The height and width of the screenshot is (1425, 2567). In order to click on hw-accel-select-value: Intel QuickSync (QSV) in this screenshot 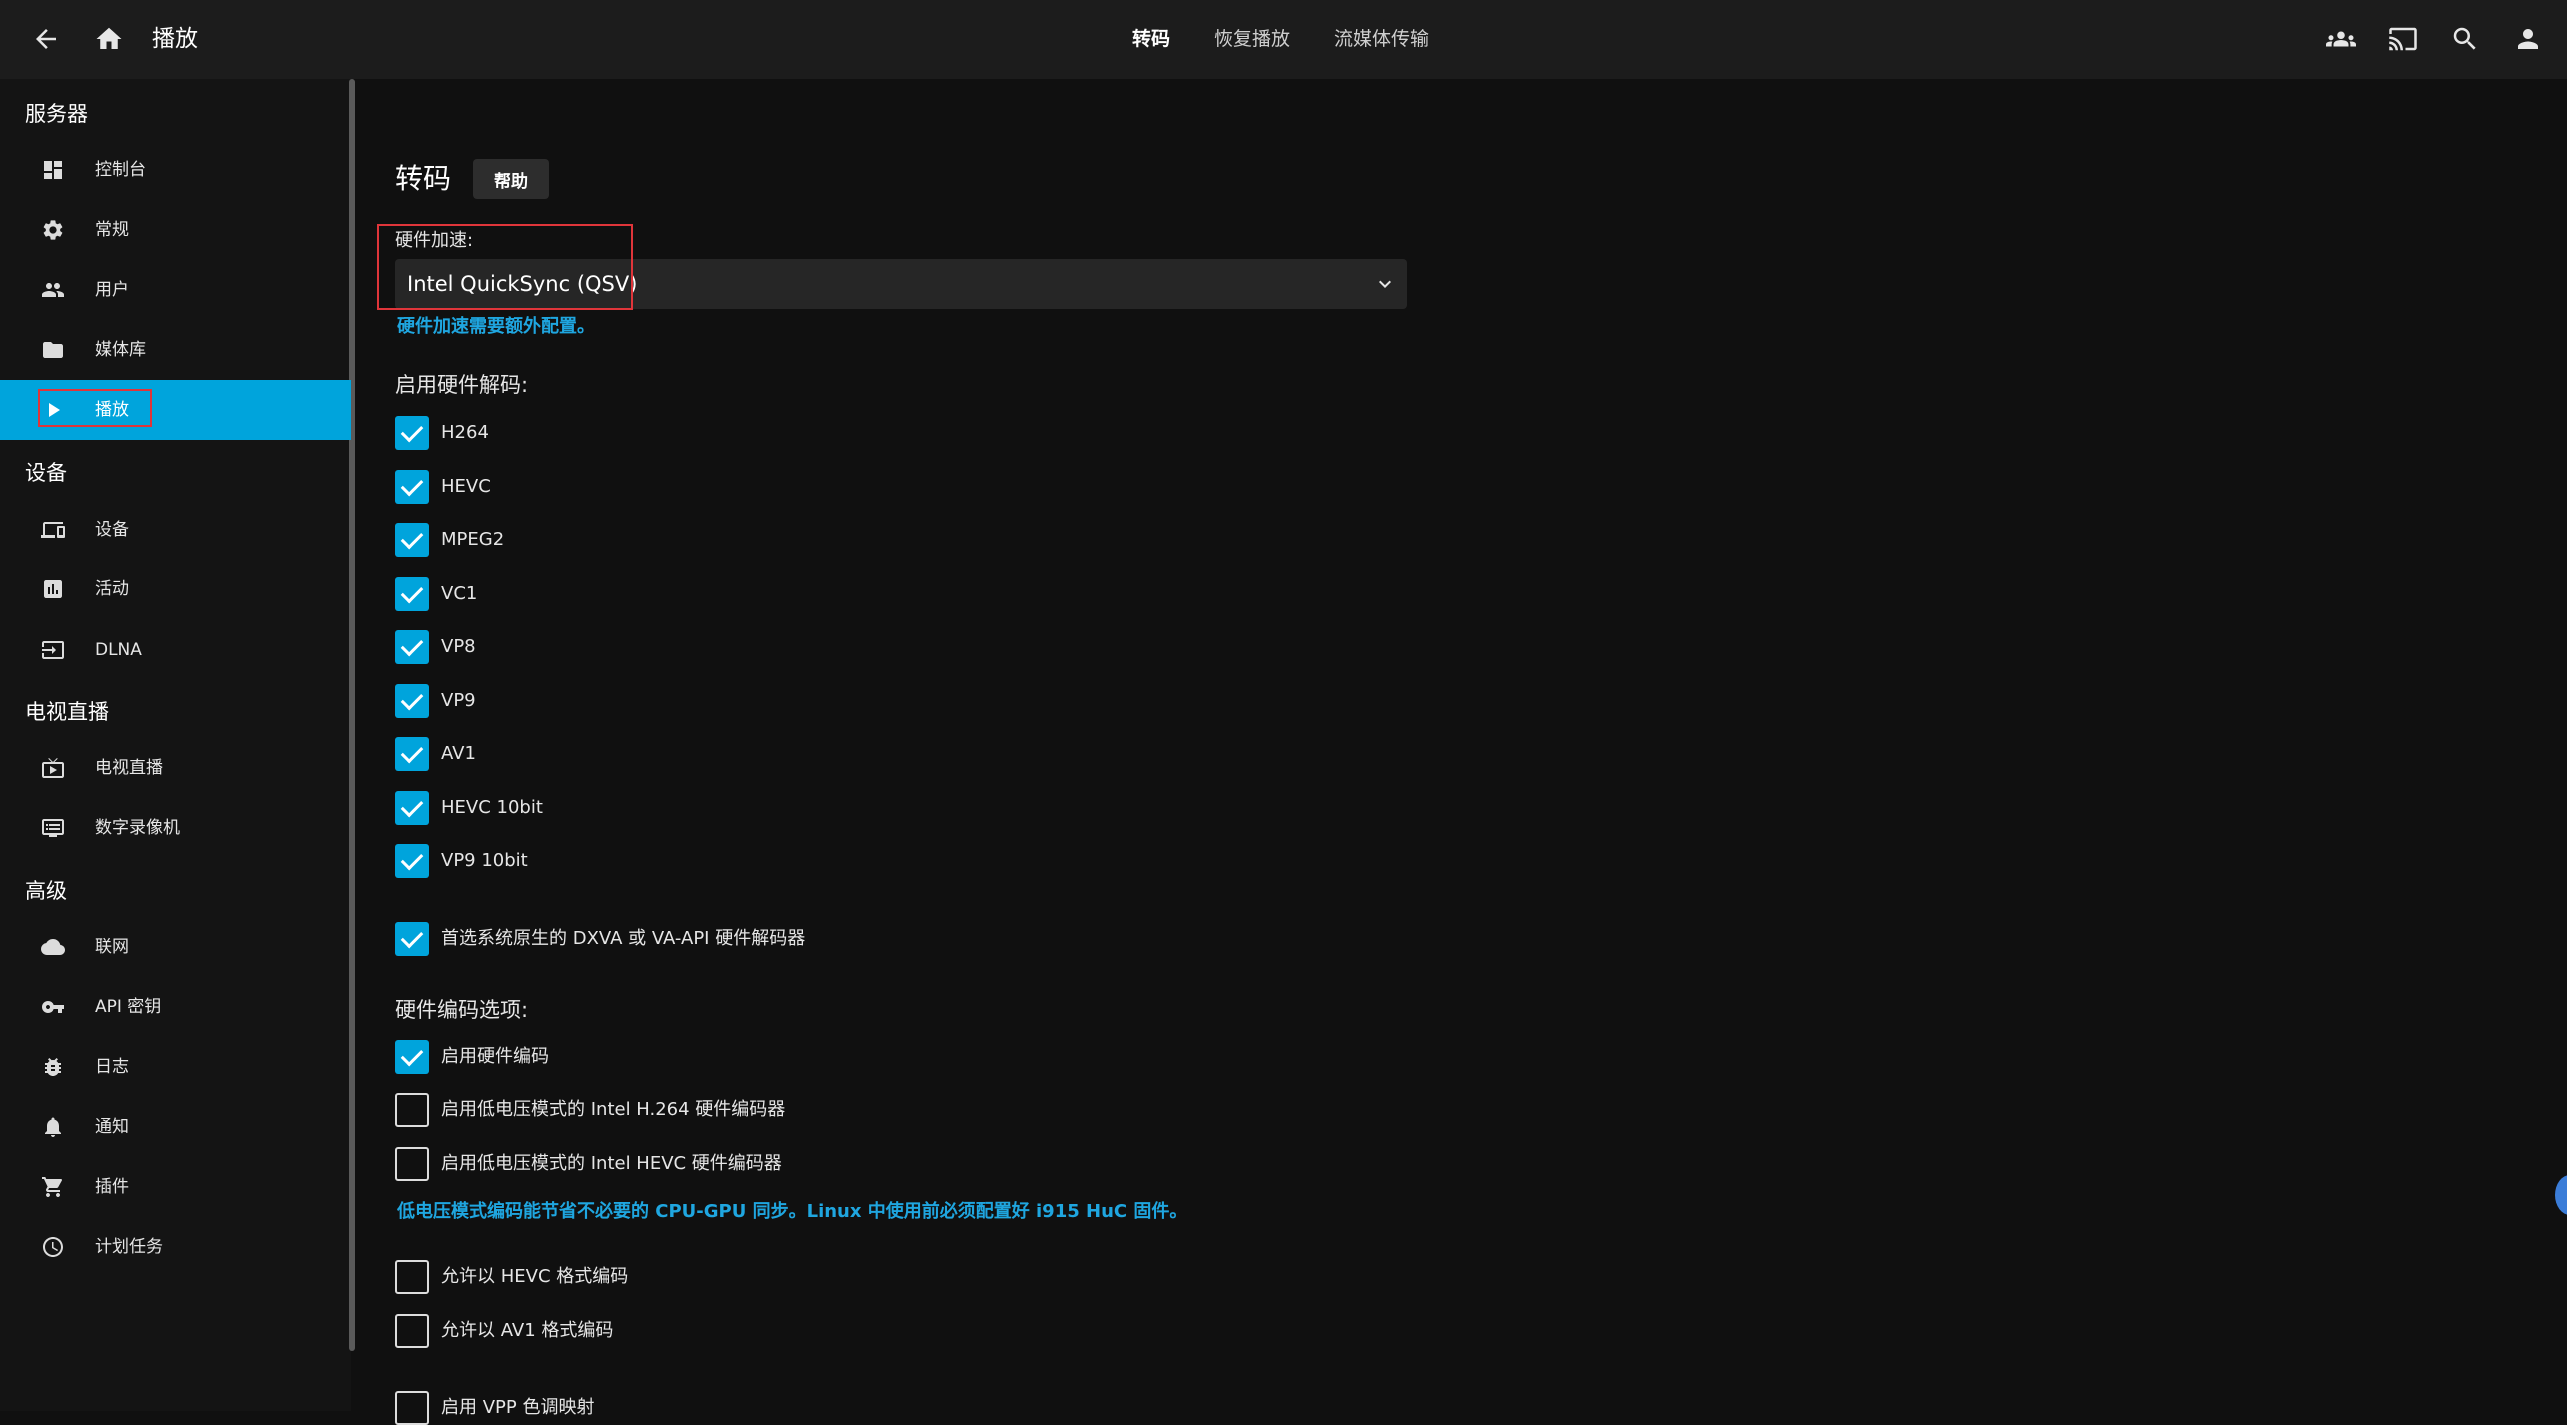, I will do `click(522, 284)`.